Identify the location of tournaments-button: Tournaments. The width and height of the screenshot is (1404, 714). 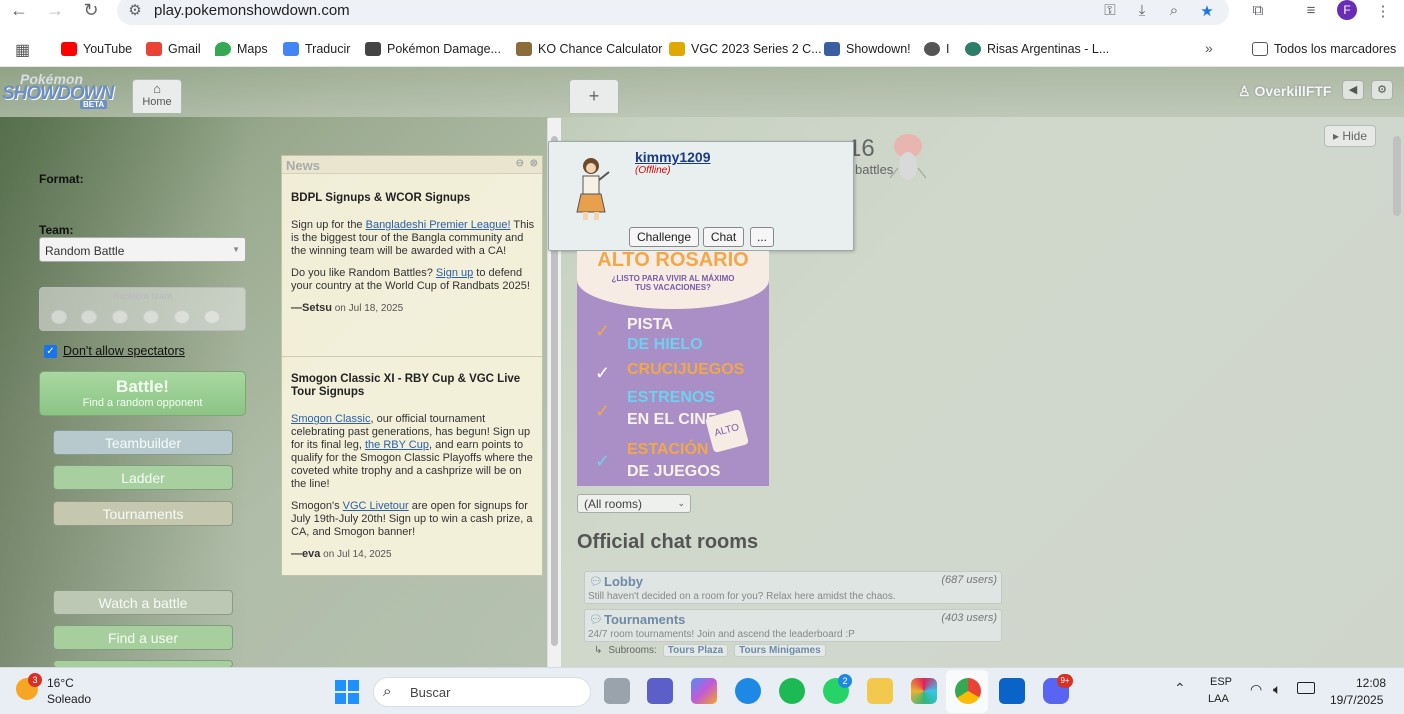
(143, 513).